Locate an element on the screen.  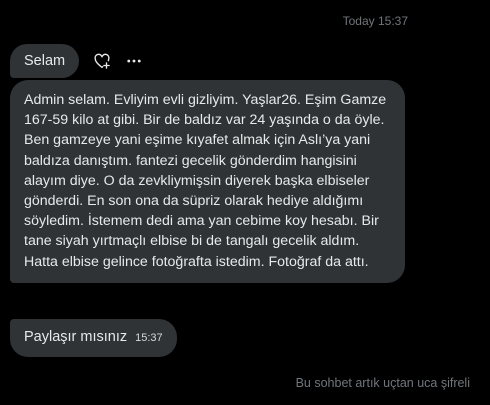
message-bubble: Selam is located at coordinates (45, 61).